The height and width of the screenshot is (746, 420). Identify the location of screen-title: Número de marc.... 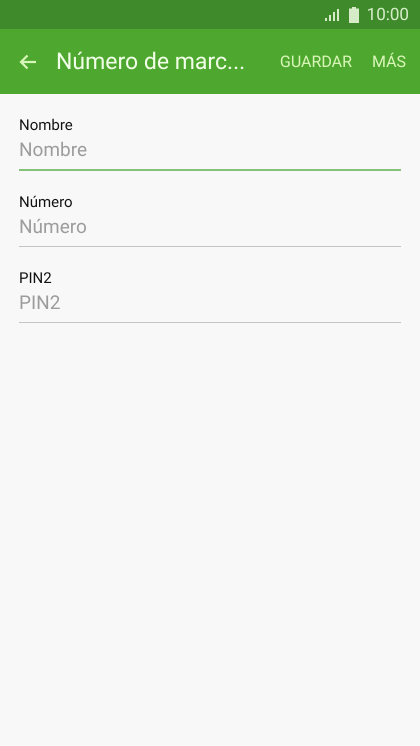
(151, 61).